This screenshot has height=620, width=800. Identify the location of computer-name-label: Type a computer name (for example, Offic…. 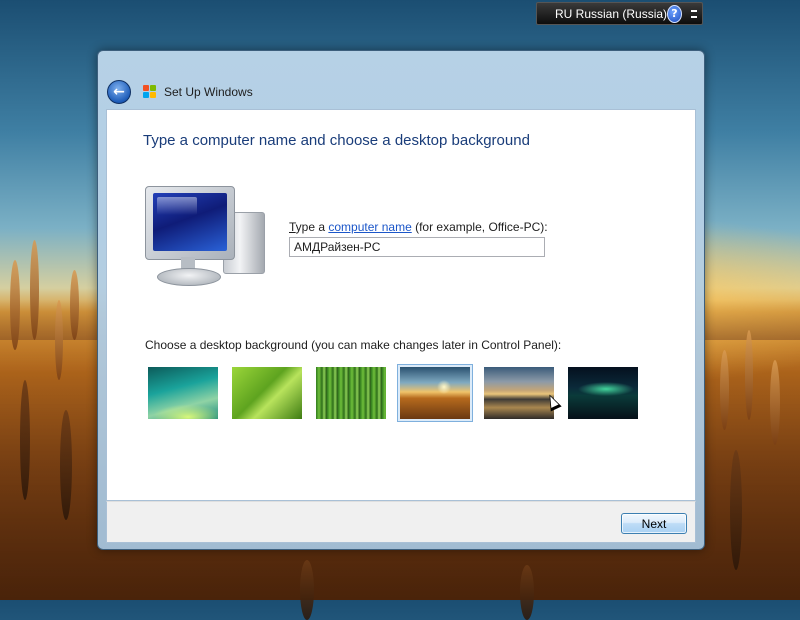
(418, 227).